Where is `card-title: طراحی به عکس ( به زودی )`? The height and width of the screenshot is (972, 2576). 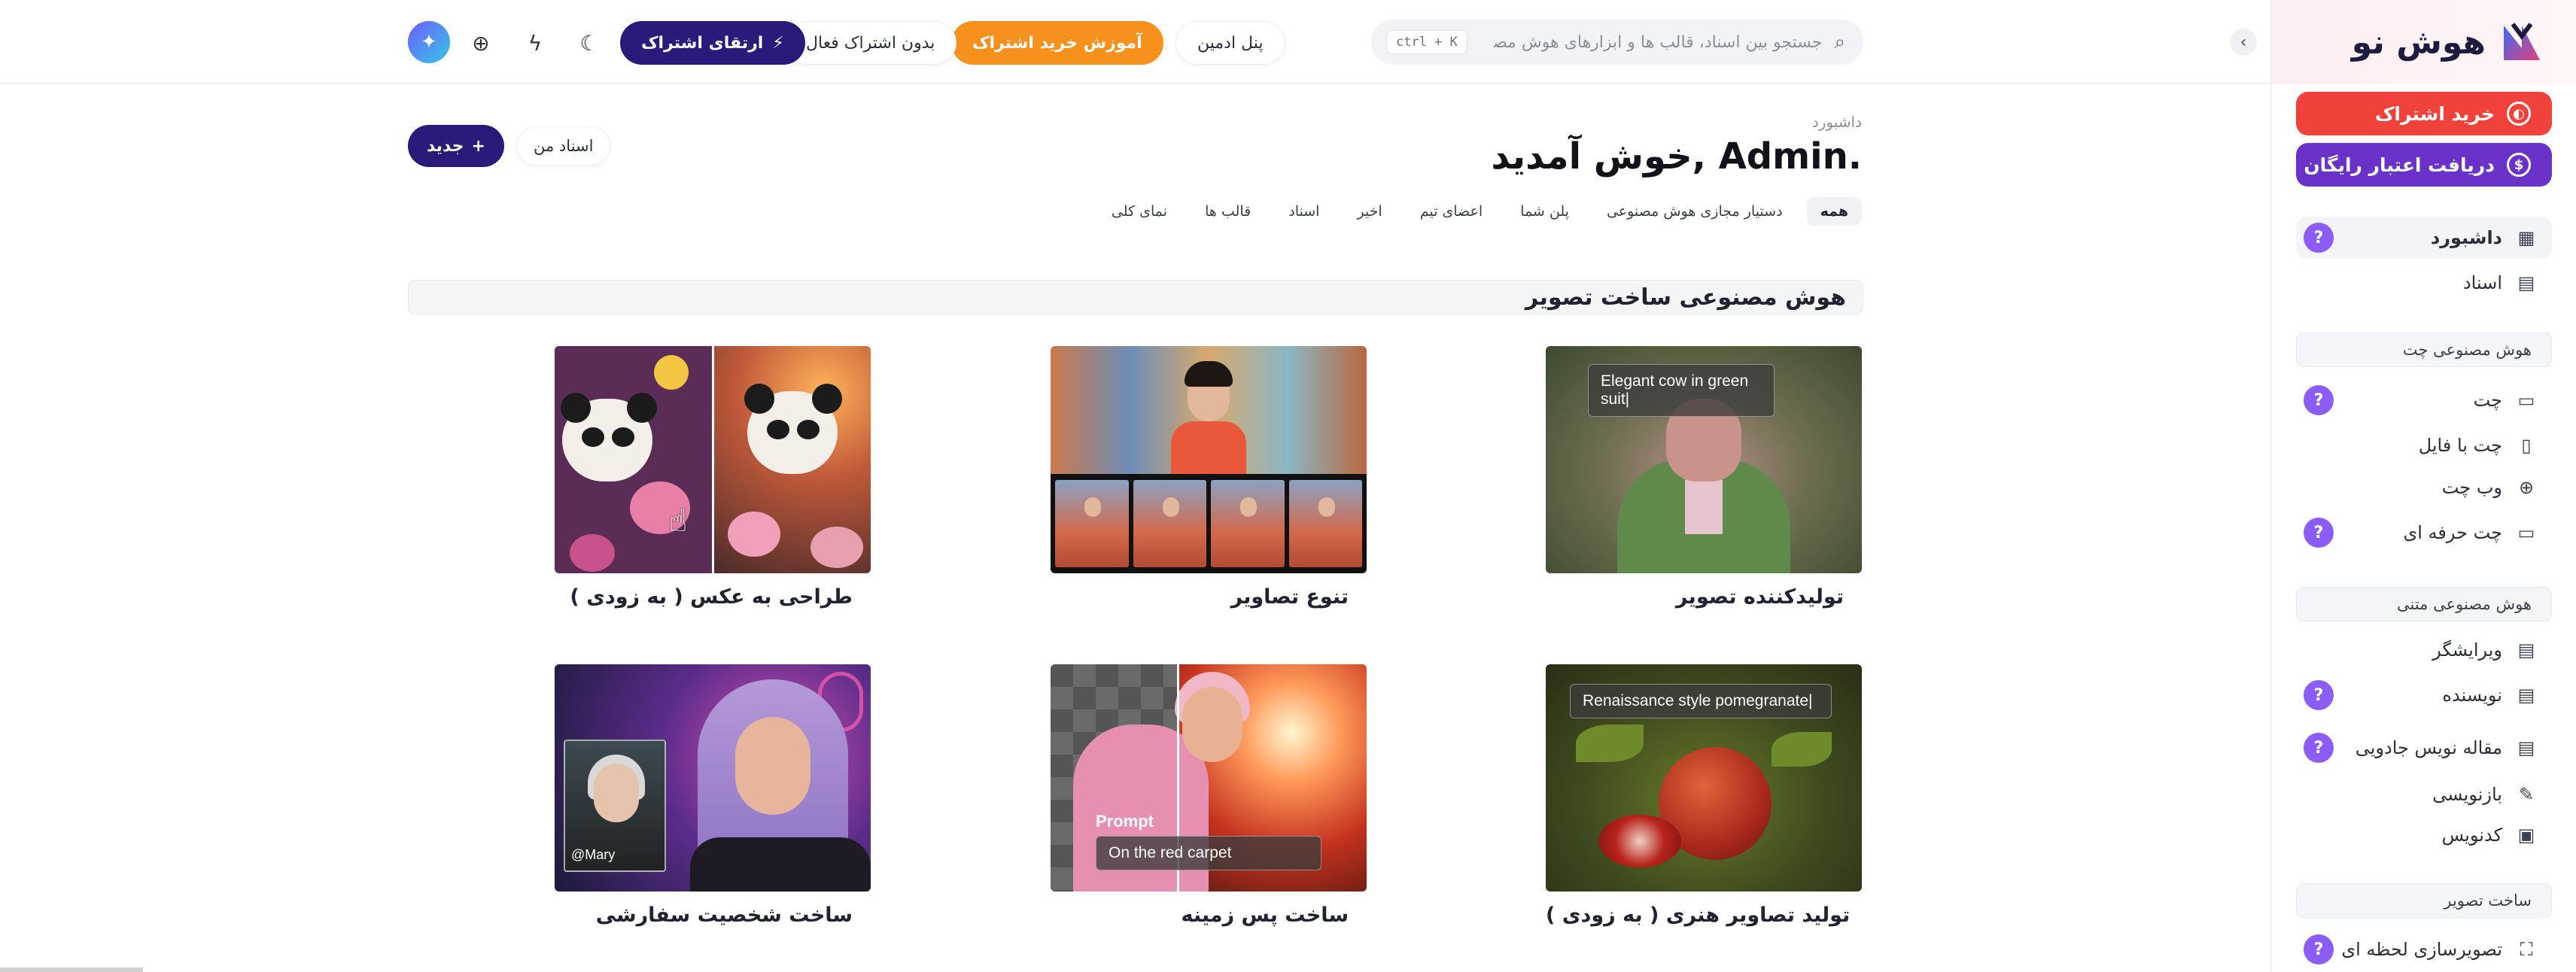
card-title: طراحی به عکس ( به زودی ) is located at coordinates (711, 597).